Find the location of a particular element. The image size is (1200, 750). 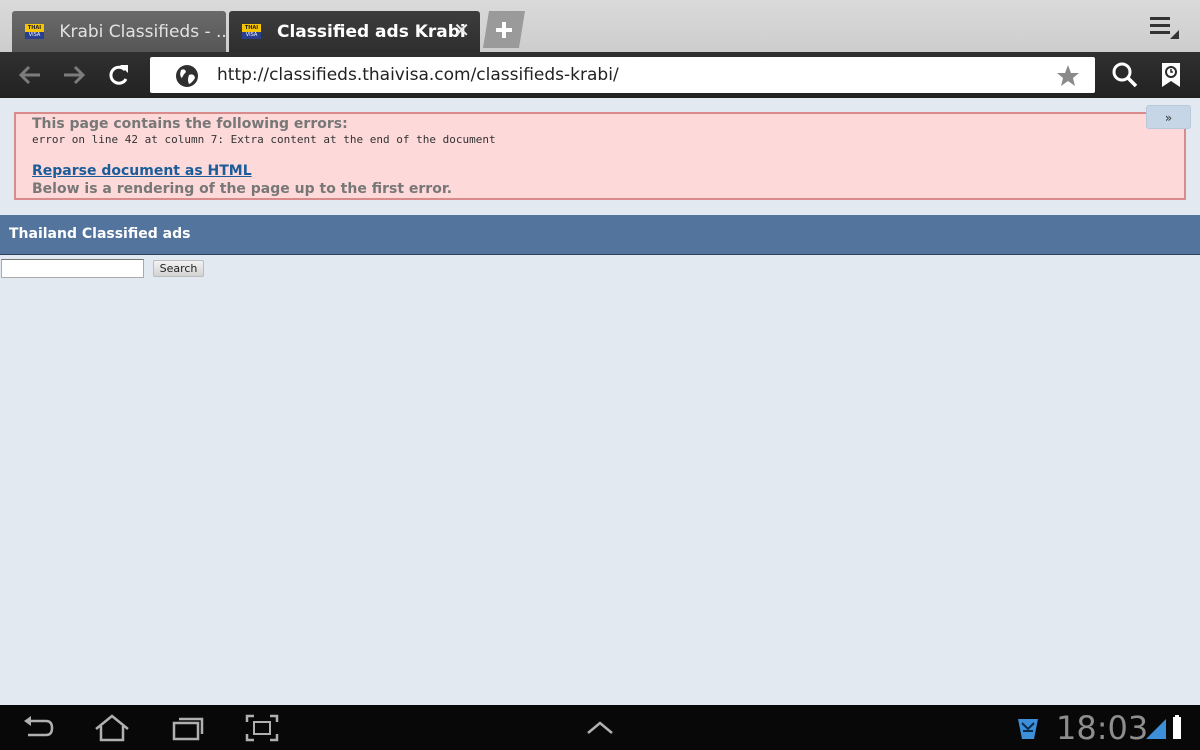

search-icon is located at coordinates (1125, 75).